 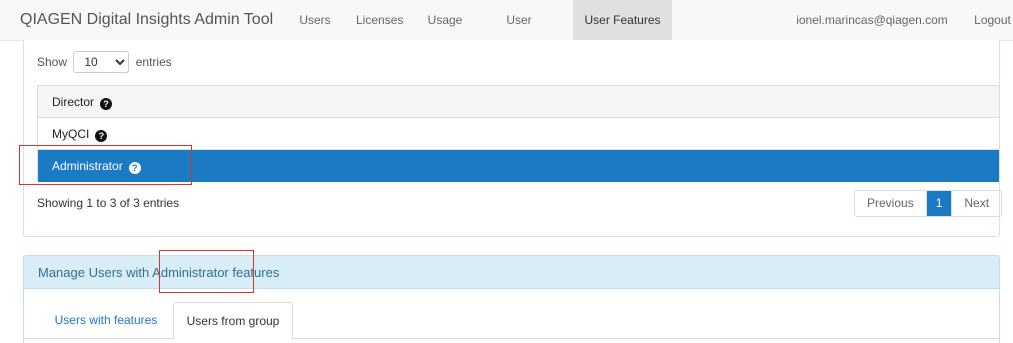 I want to click on entries-label: entries, so click(x=153, y=62).